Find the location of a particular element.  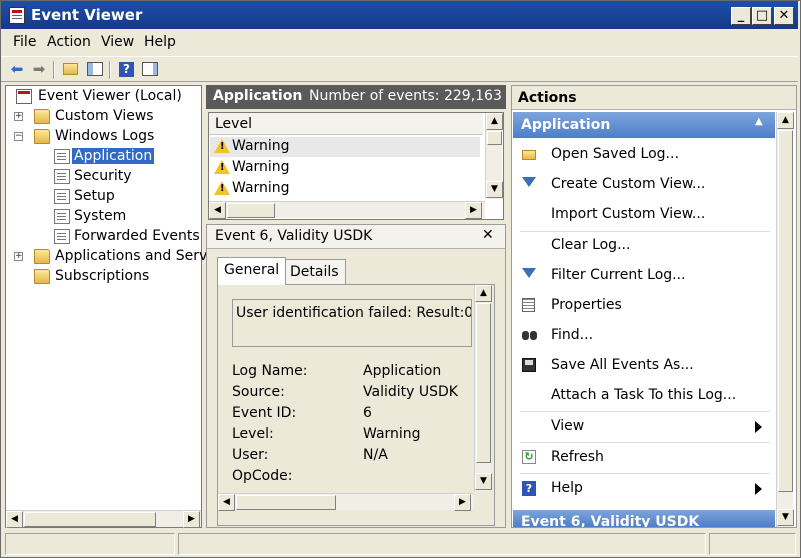

event-list-scrollbar-vertical: ▲ ▼ is located at coordinates (494, 156).